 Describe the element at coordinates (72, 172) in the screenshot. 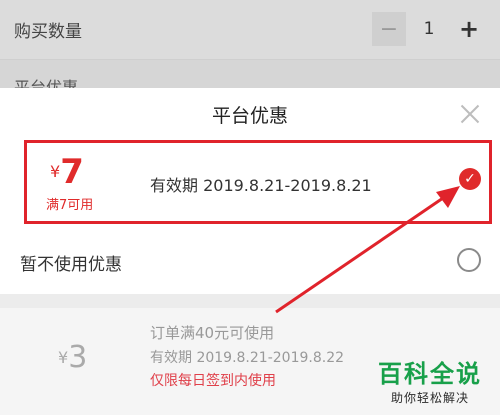

I see `coupon-amount: 7` at that location.